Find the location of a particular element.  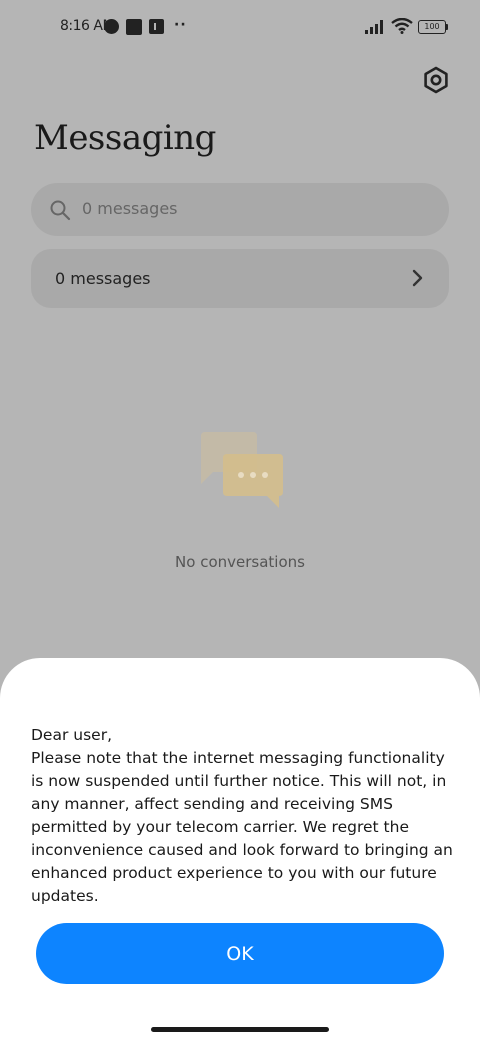

messages-row-label: 0 messages is located at coordinates (103, 278).